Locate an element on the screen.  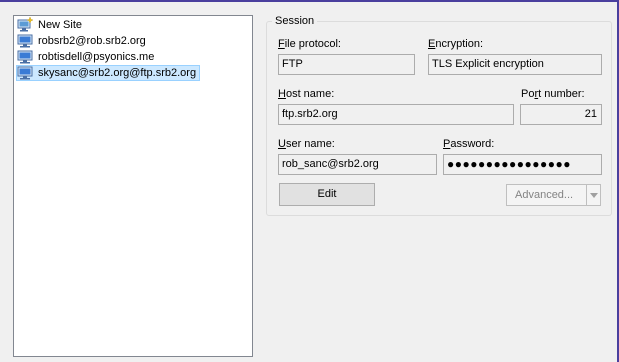
host-name-field: ftp.srb2.org is located at coordinates (396, 114).